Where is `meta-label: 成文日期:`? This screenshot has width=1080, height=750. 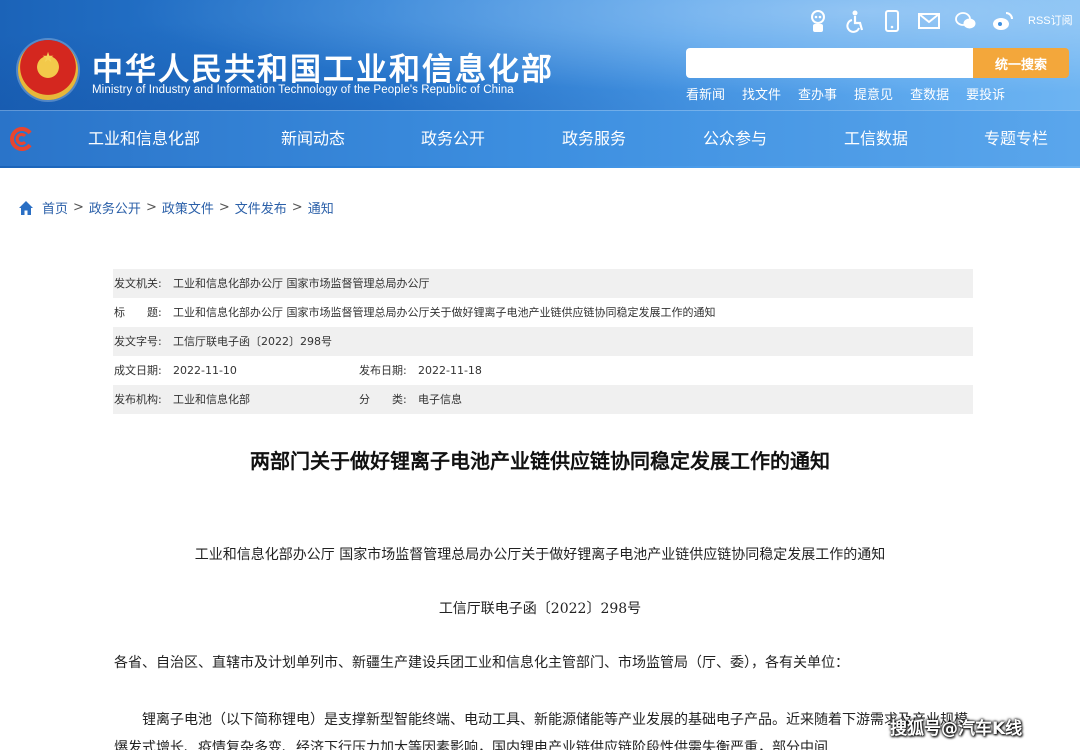
meta-label: 成文日期: is located at coordinates (138, 370).